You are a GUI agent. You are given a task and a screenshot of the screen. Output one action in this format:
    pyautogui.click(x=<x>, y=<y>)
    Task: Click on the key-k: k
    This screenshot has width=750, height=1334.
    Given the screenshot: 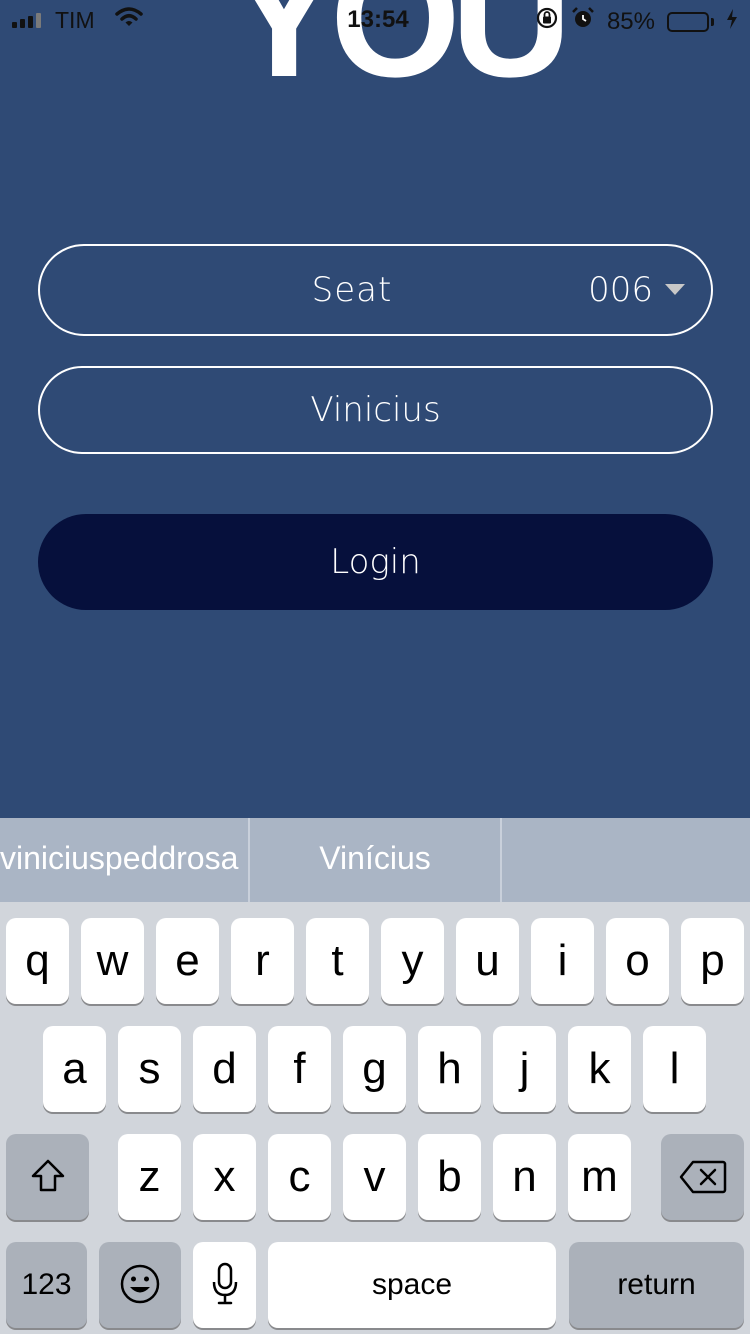 What is the action you would take?
    pyautogui.click(x=599, y=1069)
    